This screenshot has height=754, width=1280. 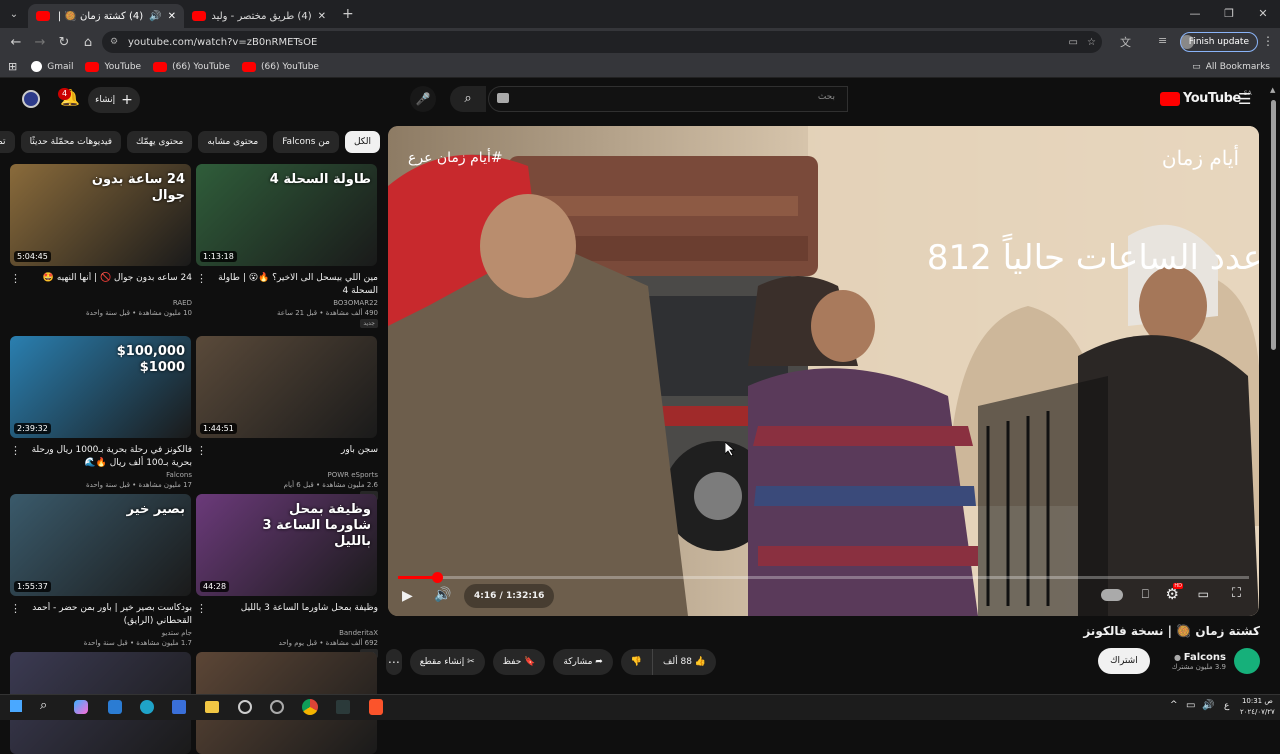 I want to click on bookmark-youtube: YouTube, so click(x=113, y=66).